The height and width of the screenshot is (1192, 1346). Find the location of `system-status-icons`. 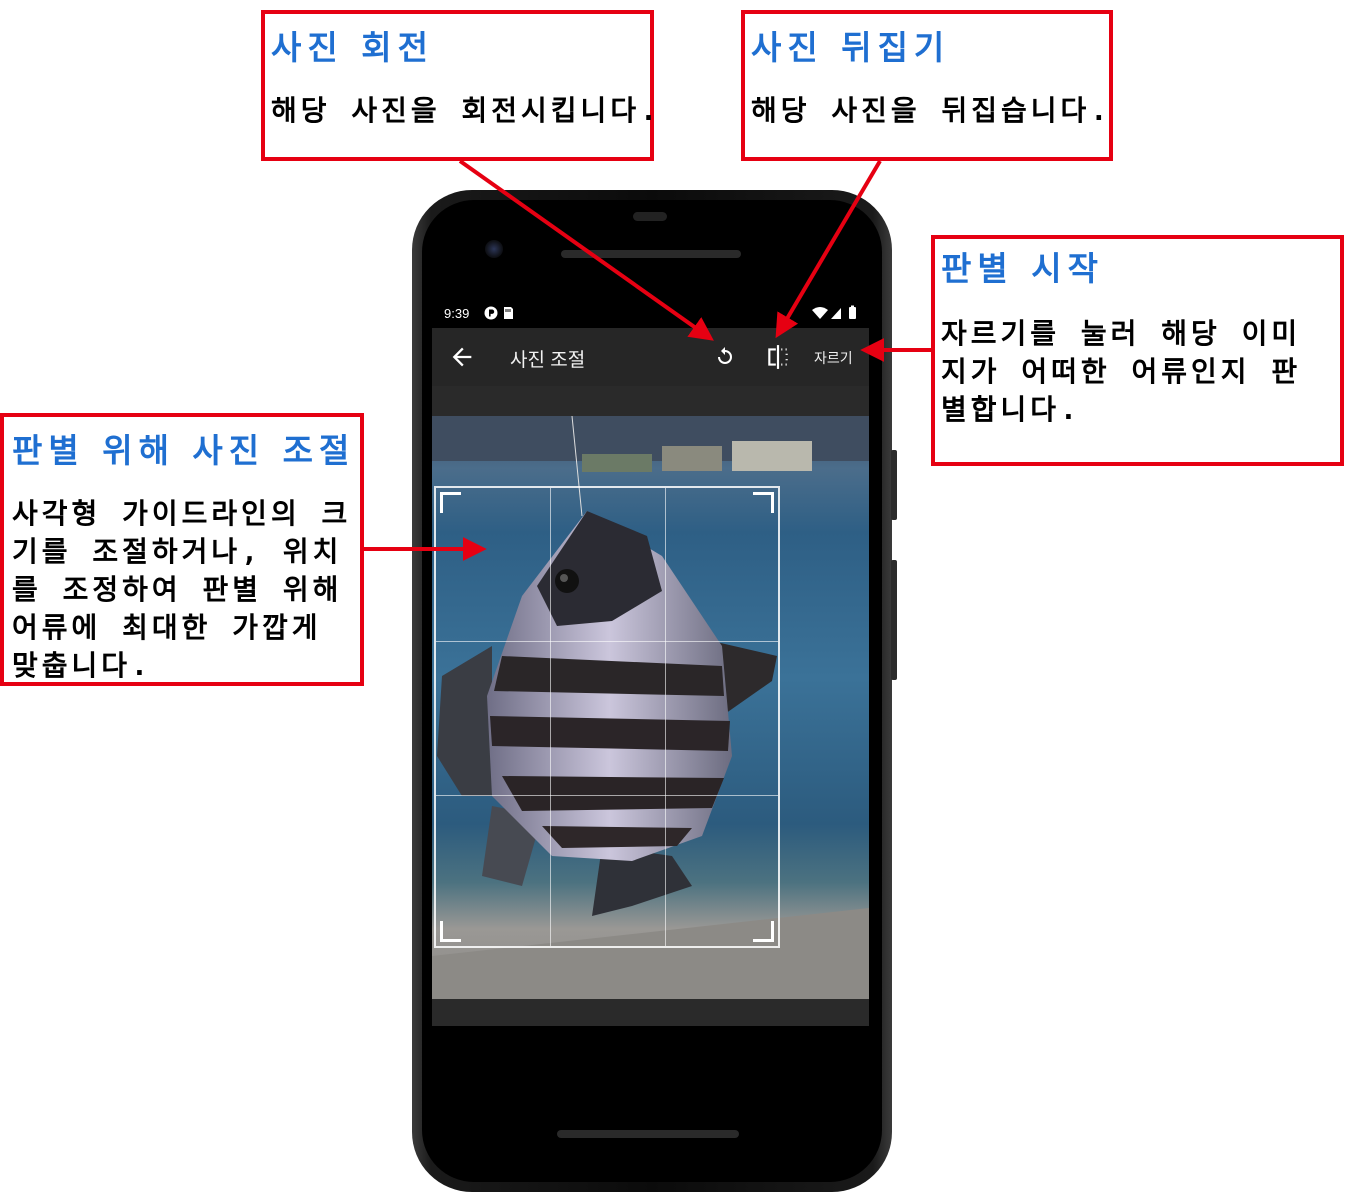

system-status-icons is located at coordinates (835, 314).